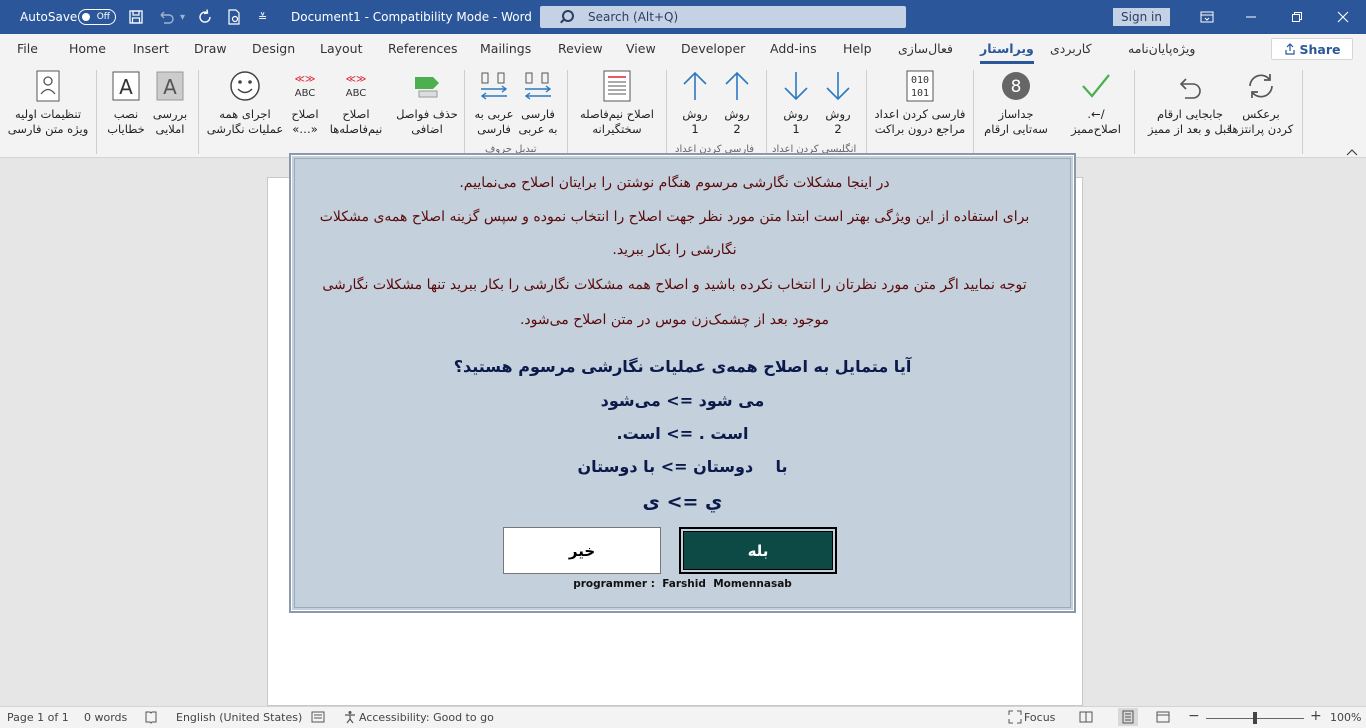 This screenshot has height=728, width=1366. Describe the element at coordinates (356, 86) in the screenshot. I see `abc-space-icon: ≪≫ ABC` at that location.